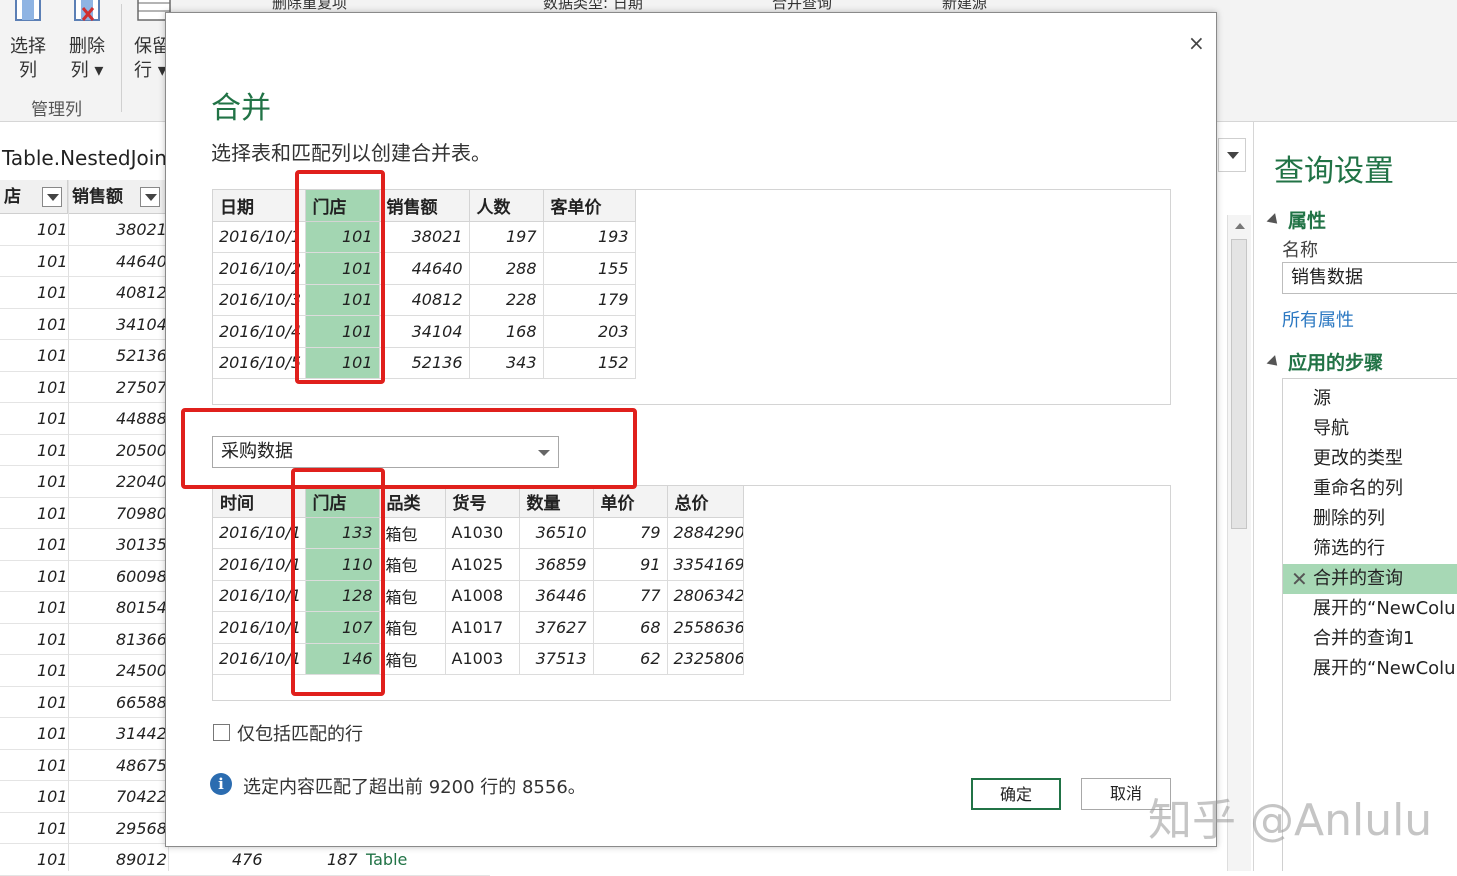 This screenshot has height=876, width=1457. I want to click on cell-sales: 22040, so click(141, 481).